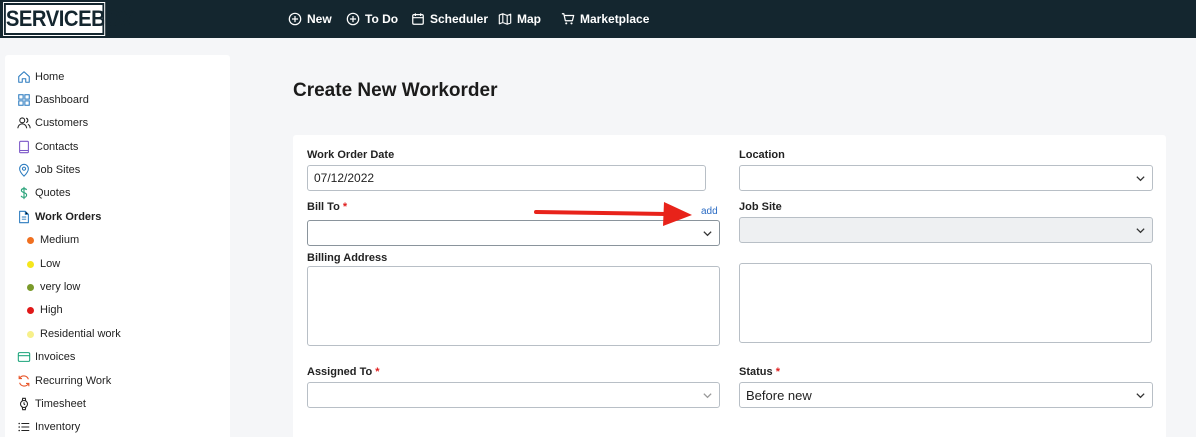 Image resolution: width=1196 pixels, height=437 pixels. Describe the element at coordinates (68, 217) in the screenshot. I see `sidebar-item-label: Work Orders` at that location.